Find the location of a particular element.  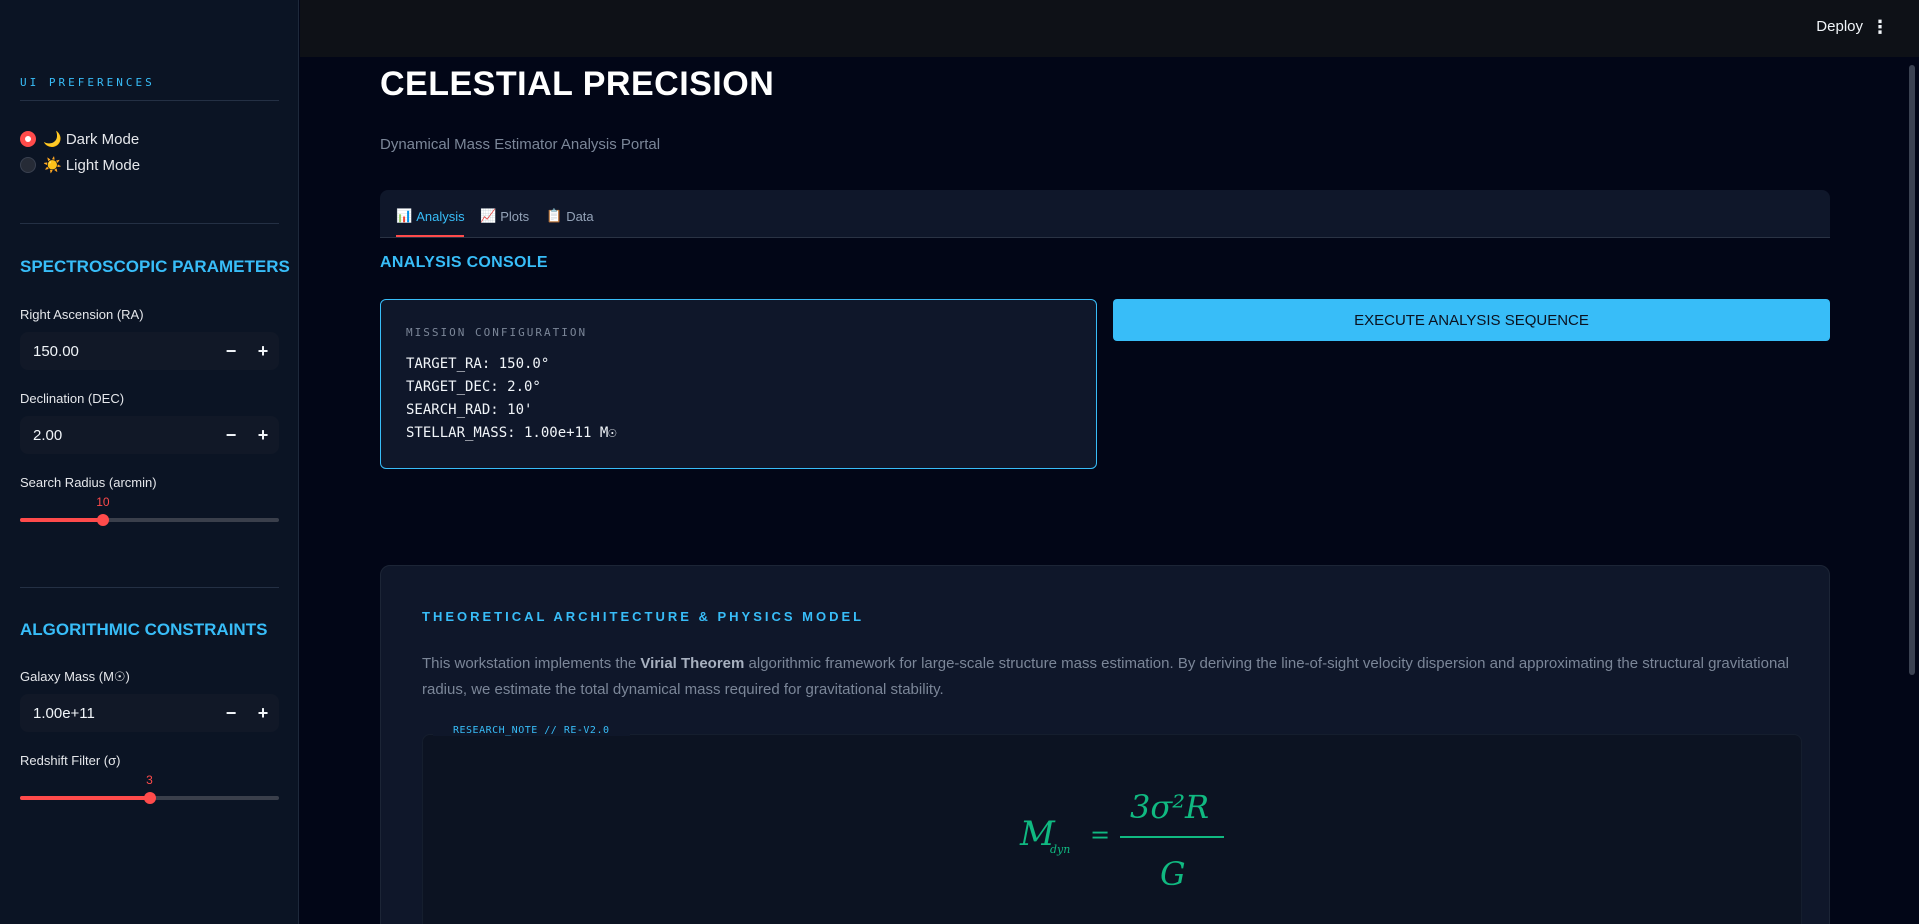

formula-equals: = is located at coordinates (1100, 835).